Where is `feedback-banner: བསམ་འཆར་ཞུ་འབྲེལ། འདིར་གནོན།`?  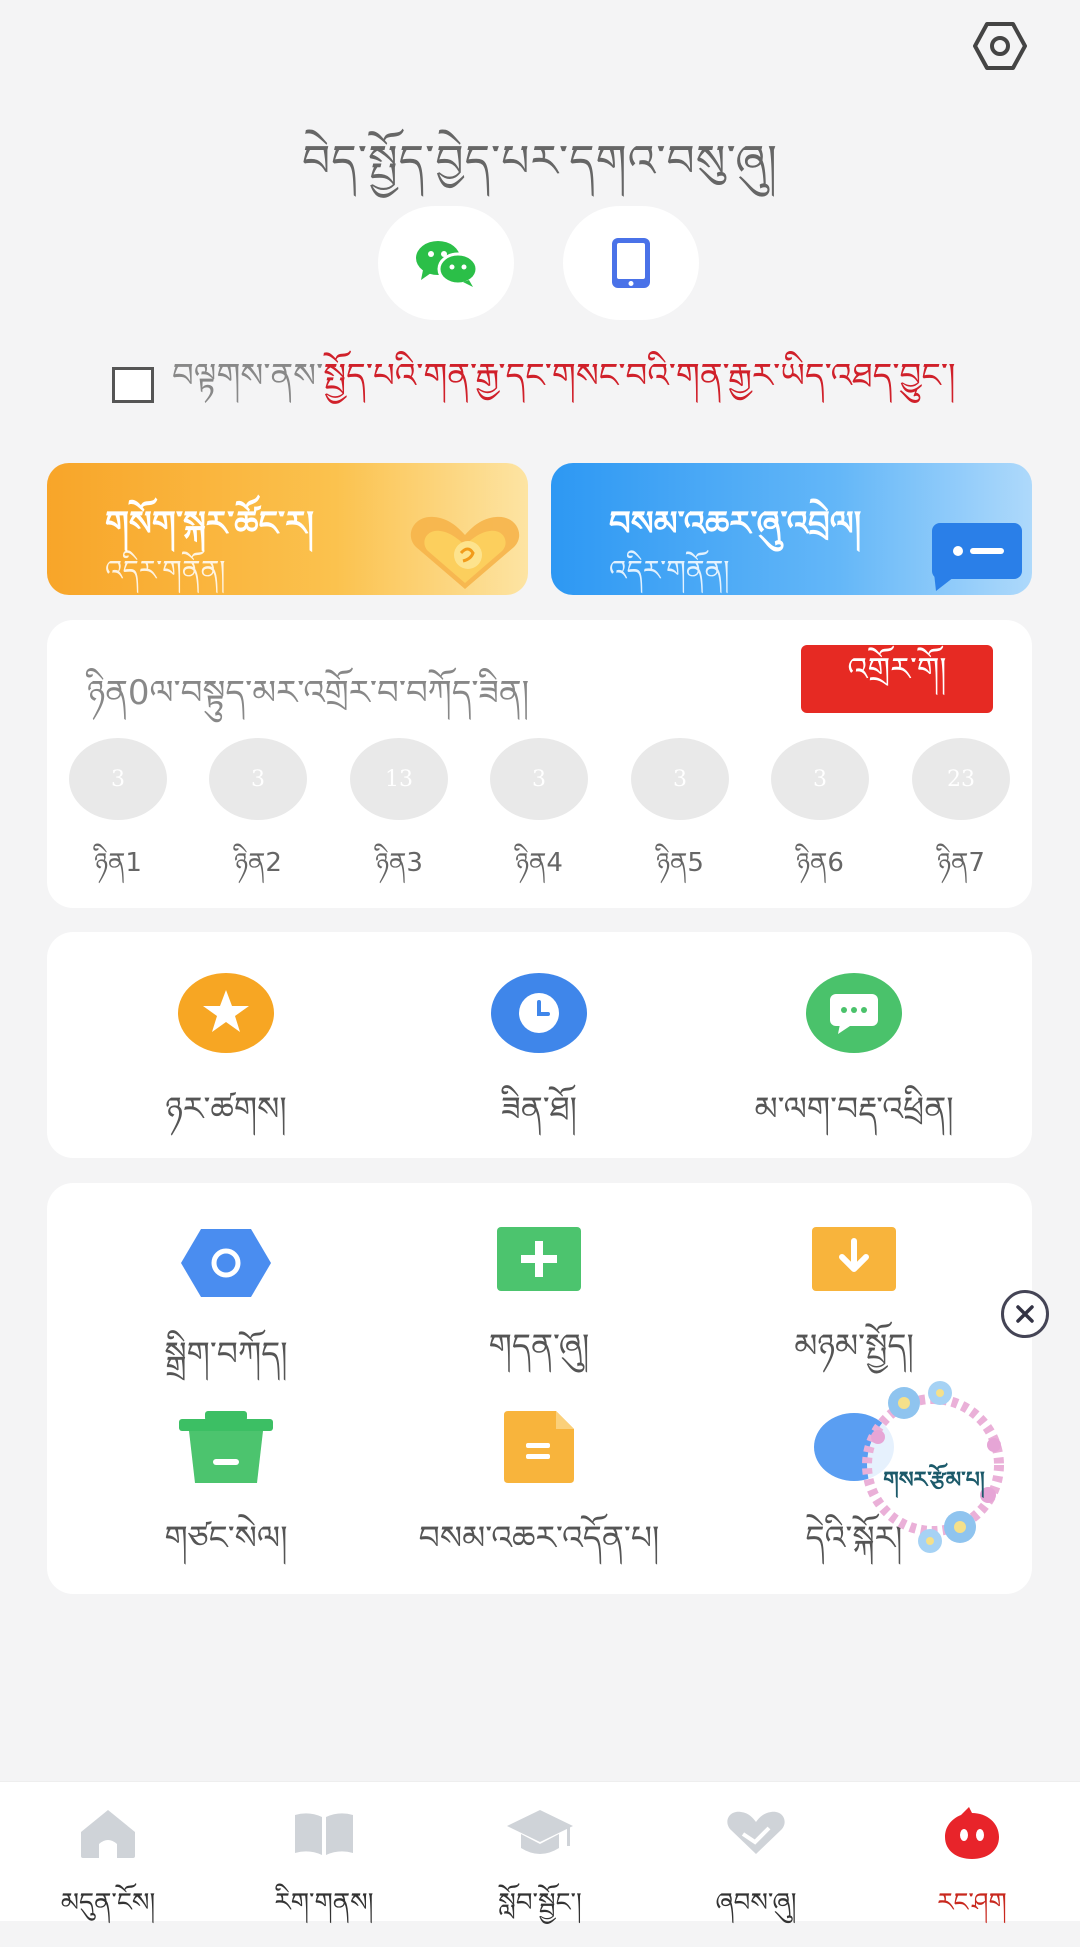
feedback-banner: བསམ་འཆར་ཞུ་འབྲེལ། འདིར་གནོན། is located at coordinates (791, 529).